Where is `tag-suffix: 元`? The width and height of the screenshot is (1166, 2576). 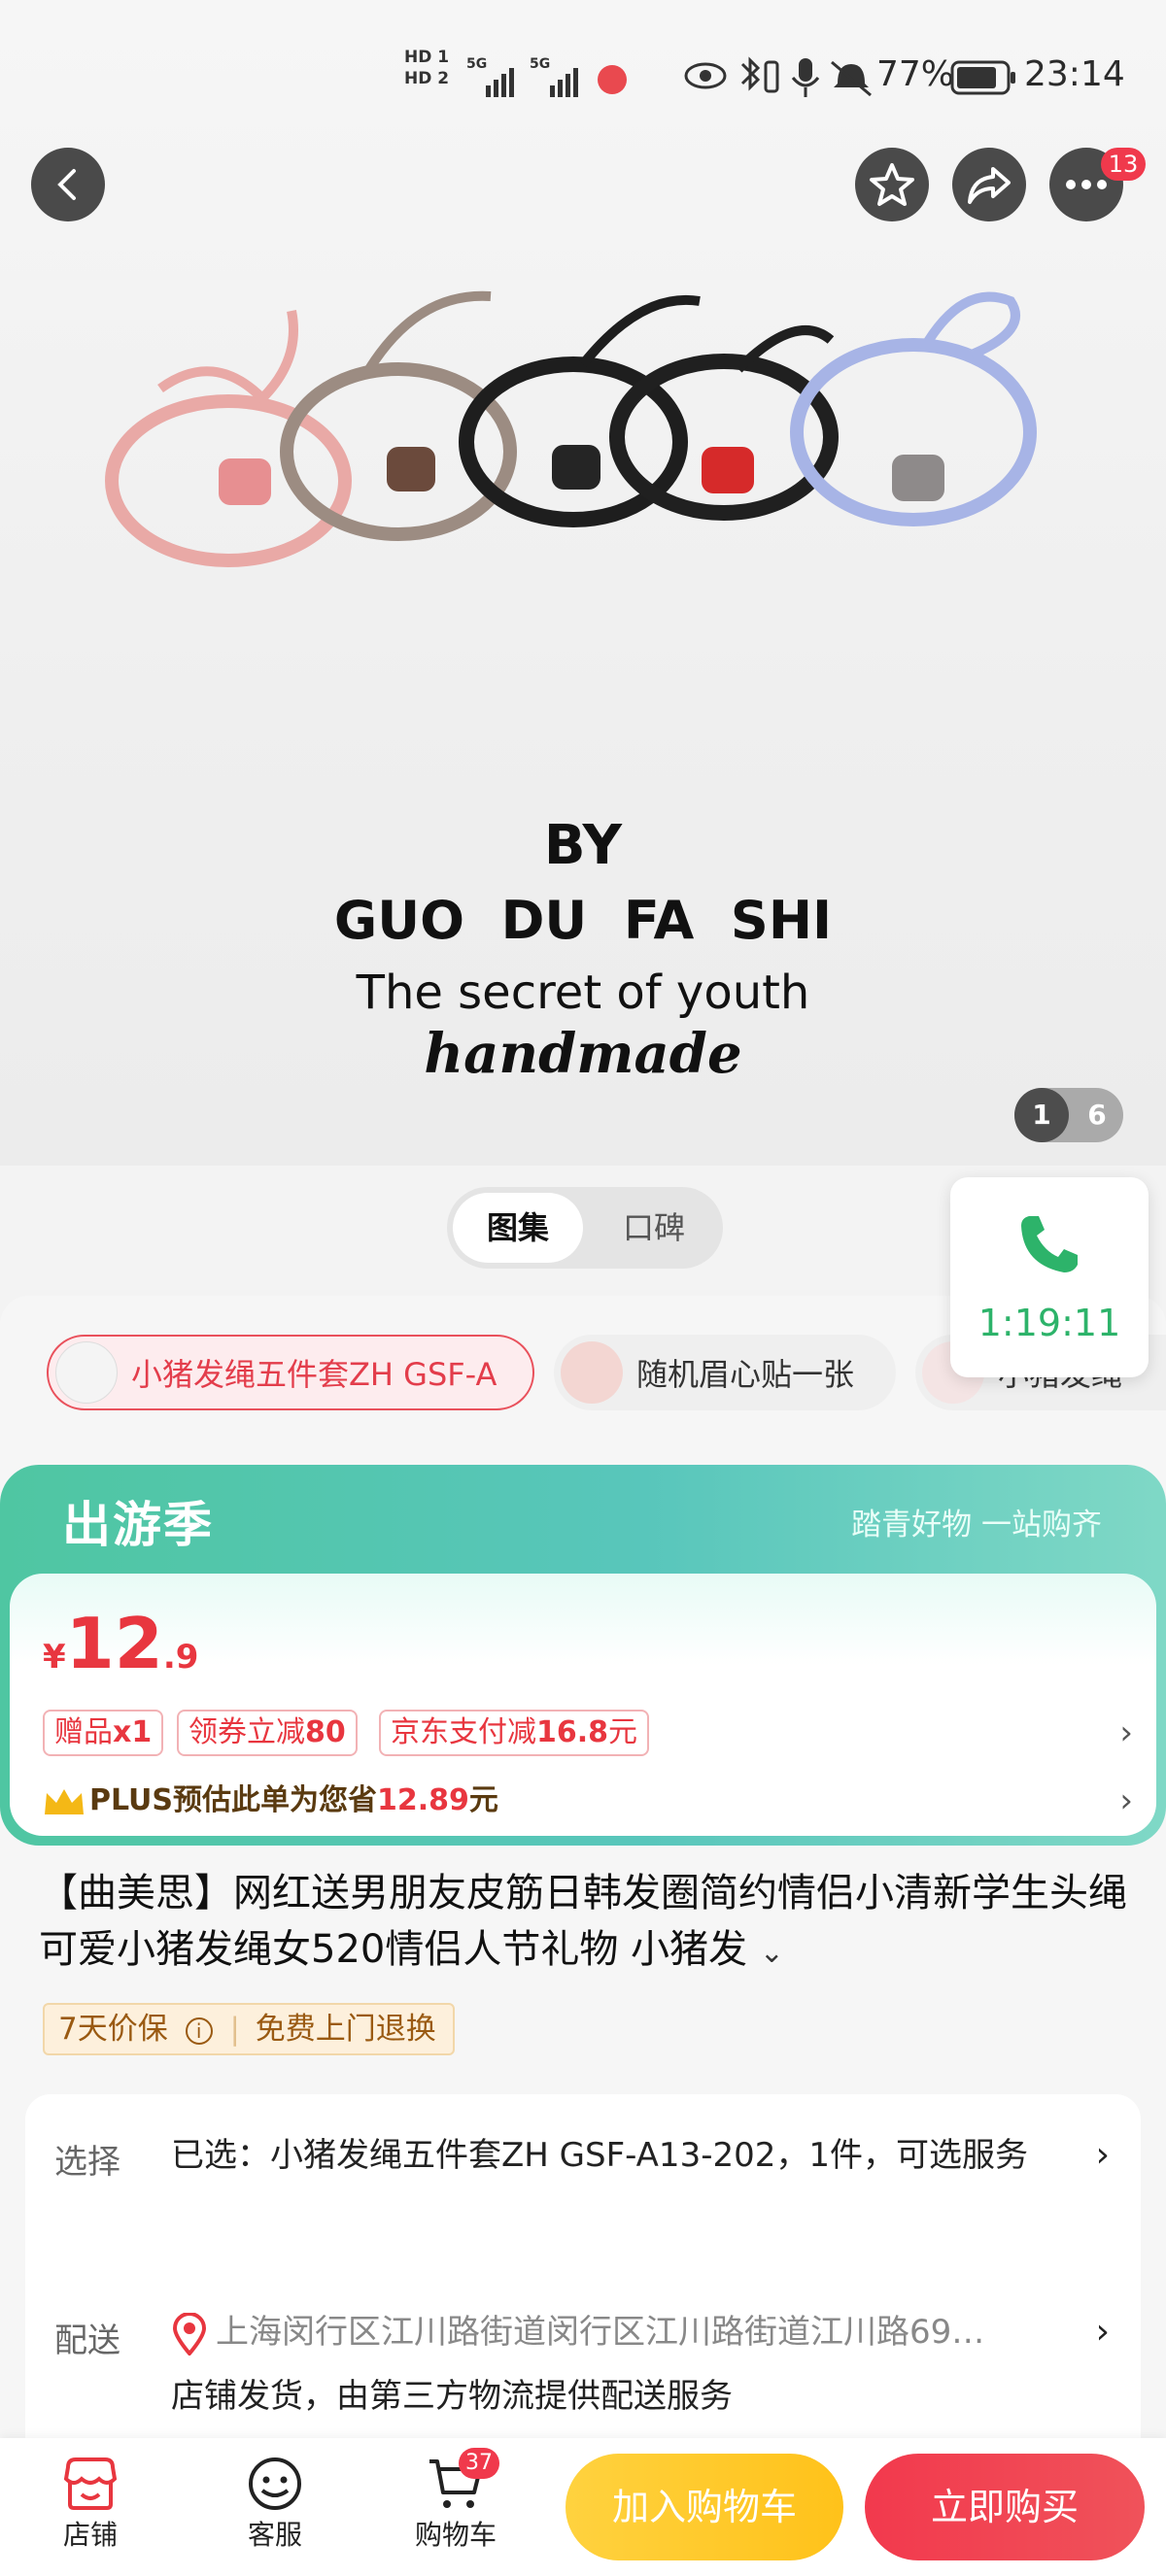 tag-suffix: 元 is located at coordinates (623, 1732).